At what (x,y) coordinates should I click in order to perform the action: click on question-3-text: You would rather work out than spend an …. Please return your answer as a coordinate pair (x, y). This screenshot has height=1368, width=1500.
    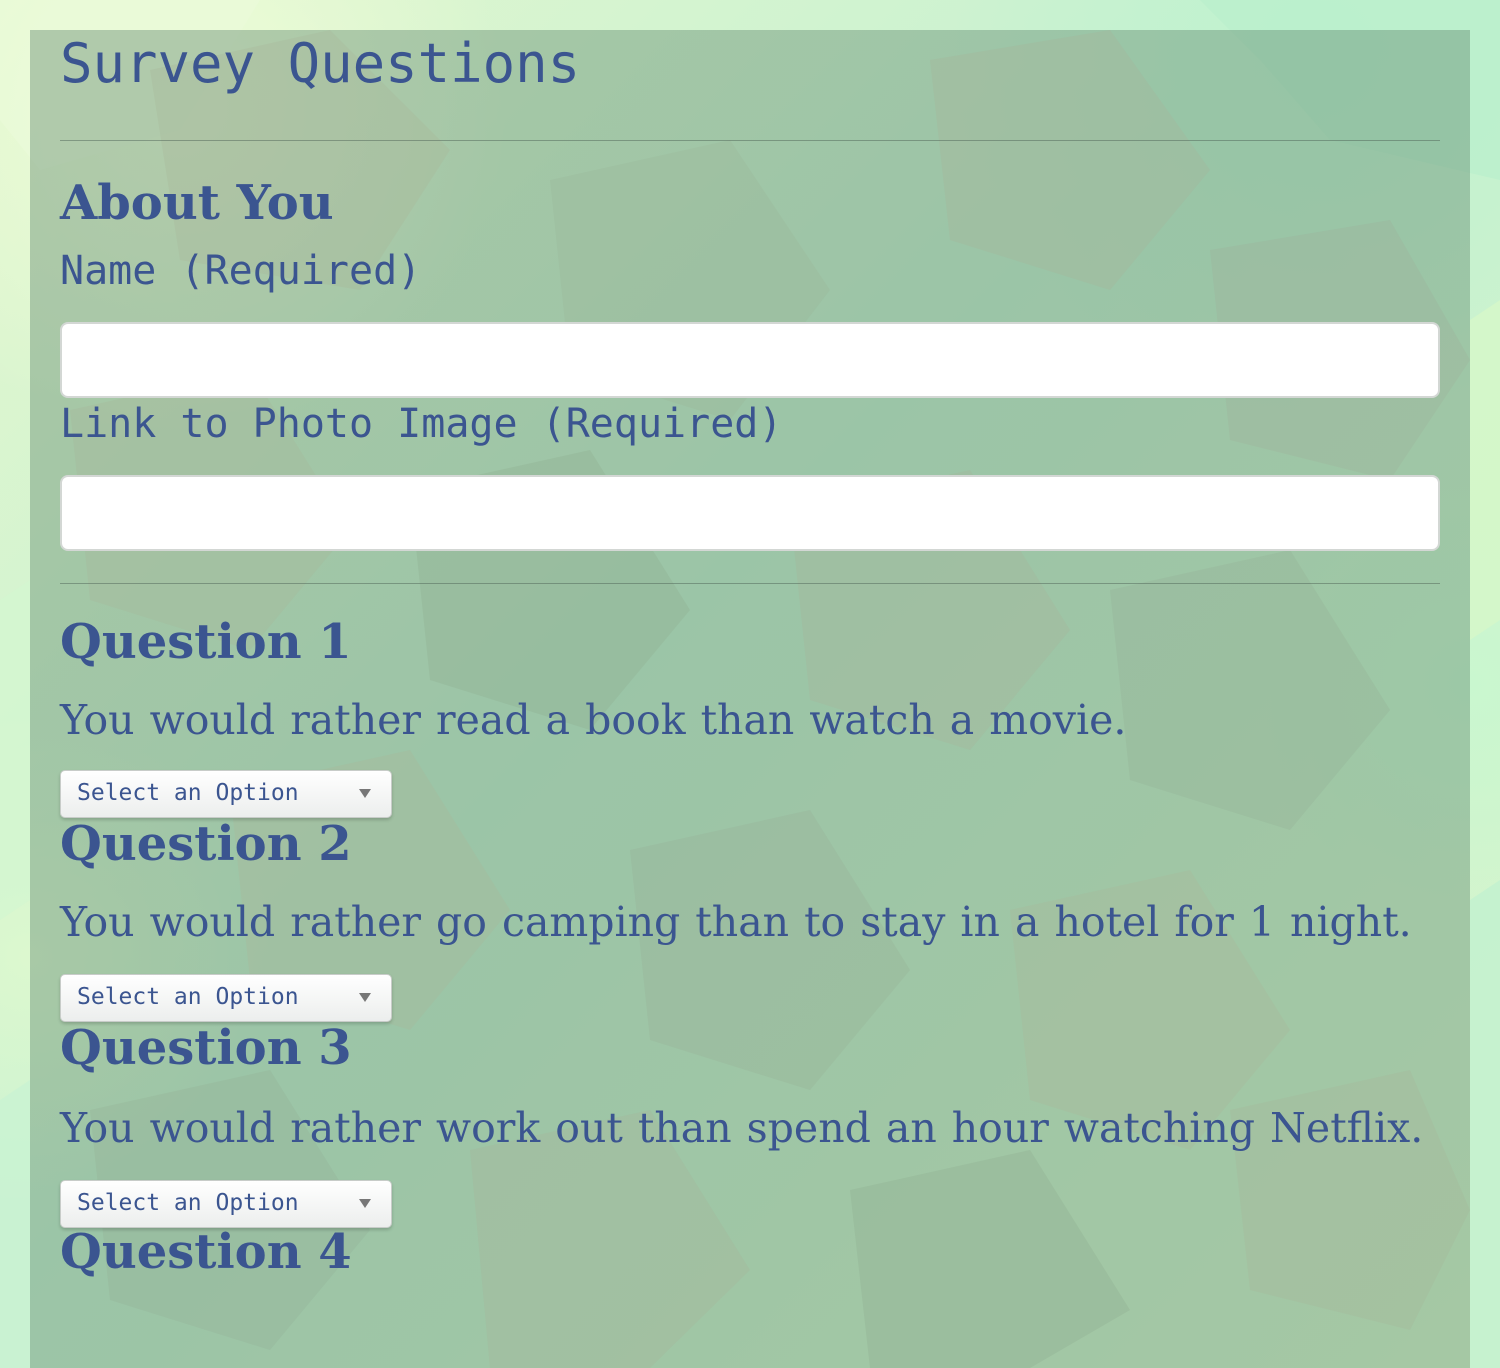
    Looking at the image, I should click on (742, 1128).